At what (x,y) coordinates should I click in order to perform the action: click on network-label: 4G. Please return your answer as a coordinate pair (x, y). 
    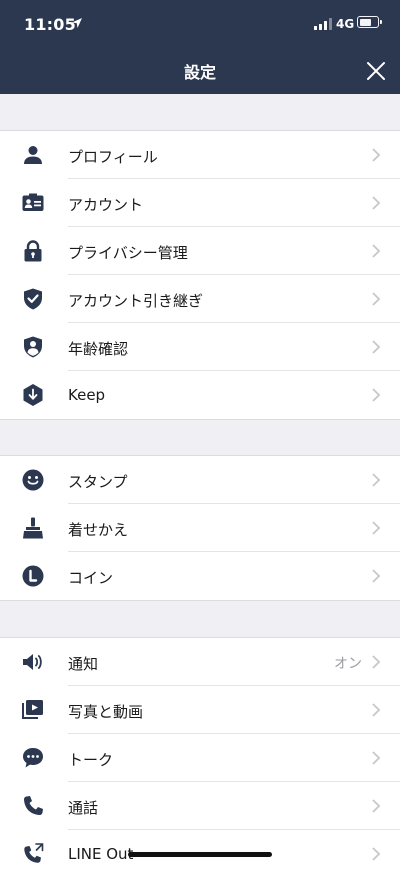
    Looking at the image, I should click on (345, 24).